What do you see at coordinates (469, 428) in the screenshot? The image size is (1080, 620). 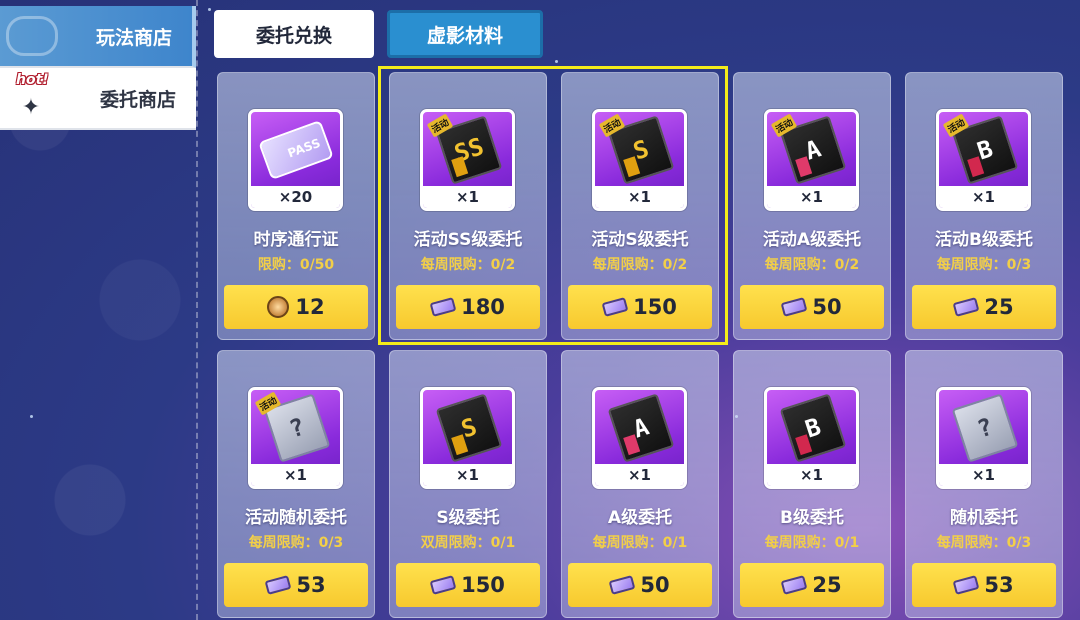 I see `commission-ticket-icon: S` at bounding box center [469, 428].